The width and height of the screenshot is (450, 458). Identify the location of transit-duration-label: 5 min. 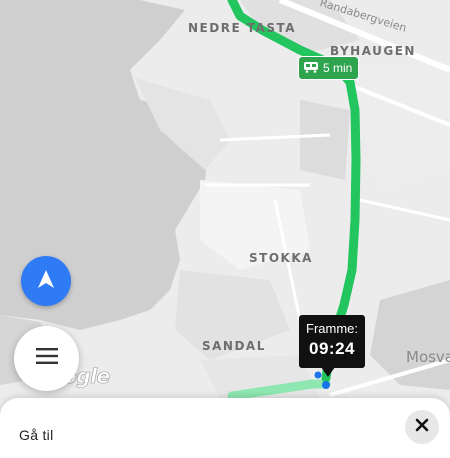
(338, 68).